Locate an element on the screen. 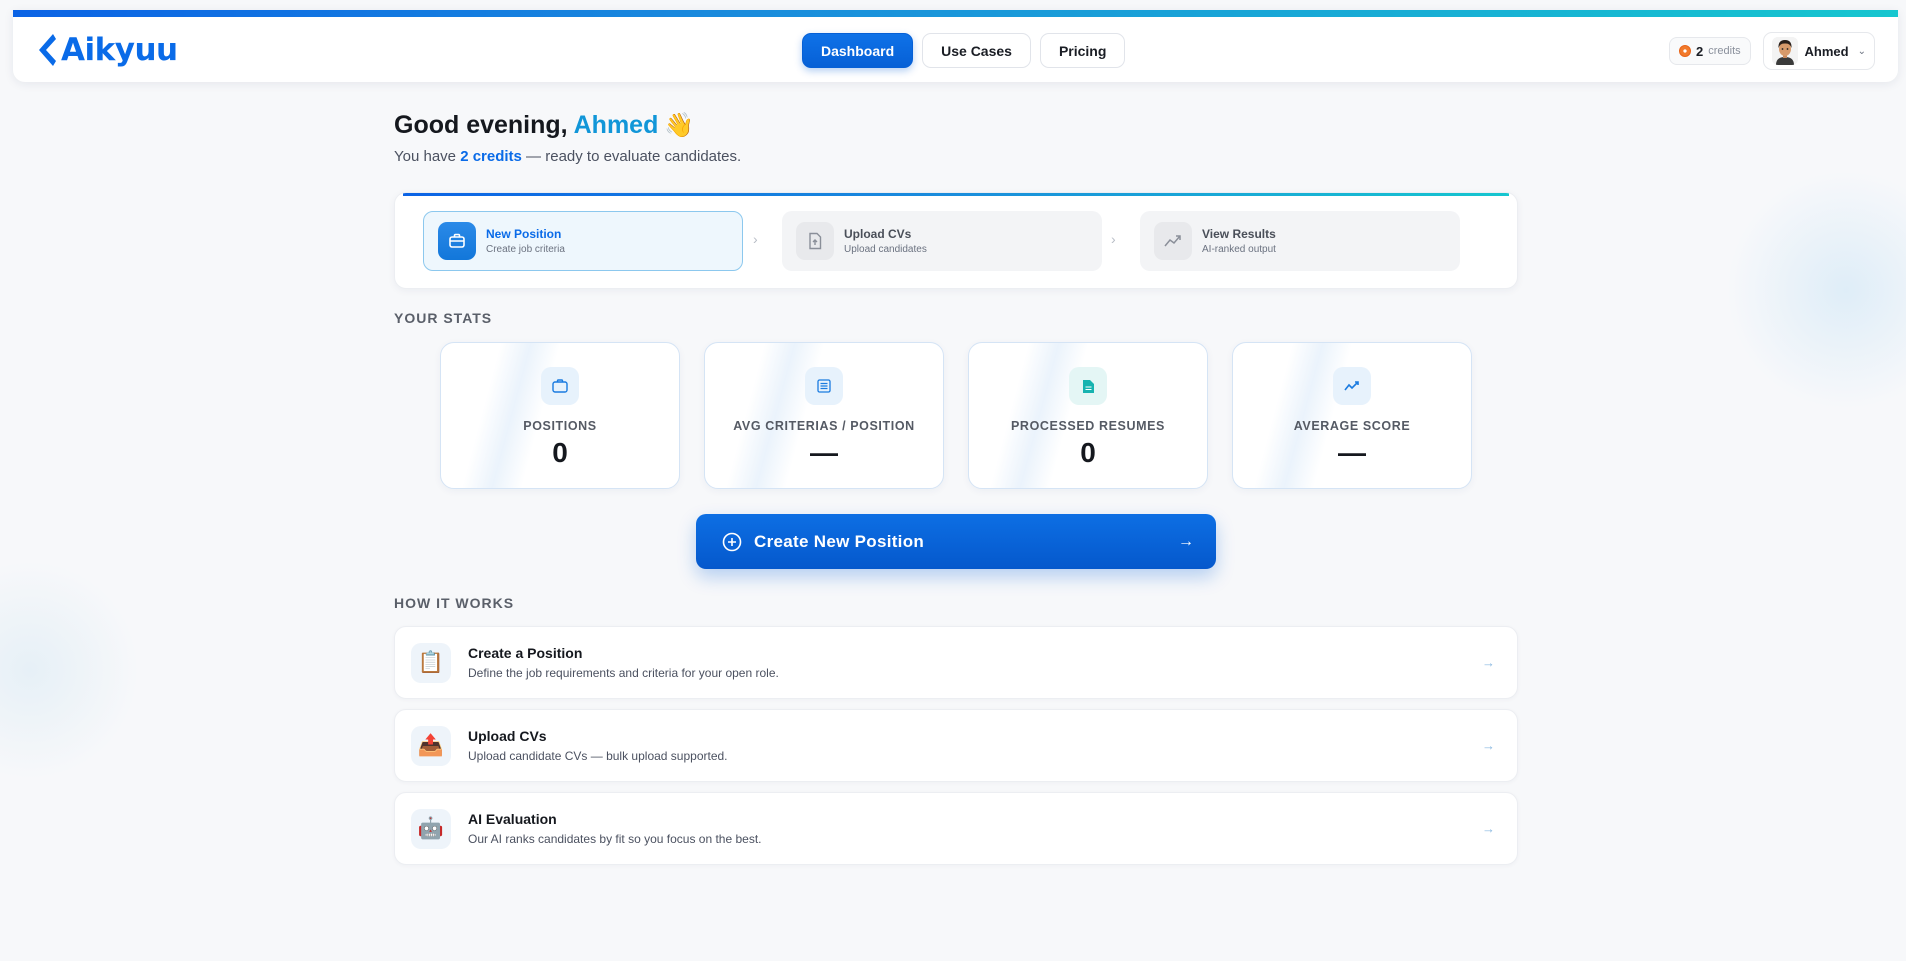  how-item-title: AI Evaluation is located at coordinates (512, 819).